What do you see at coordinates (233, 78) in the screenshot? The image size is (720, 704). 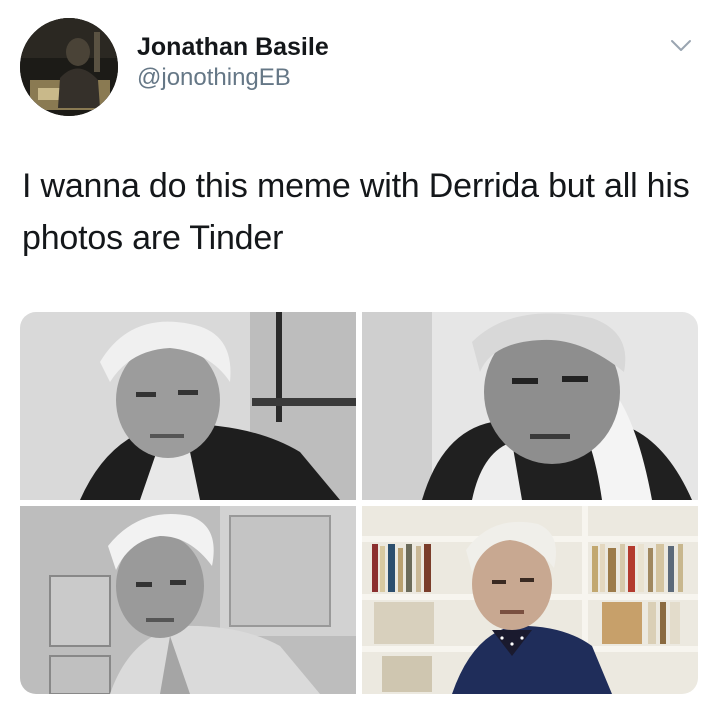 I see `author-handle: @jonothingEB` at bounding box center [233, 78].